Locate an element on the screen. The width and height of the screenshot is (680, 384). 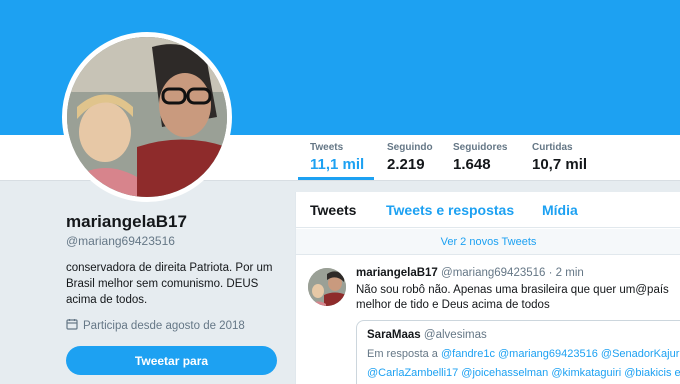
profile-joined: Participa desde agosto de 2018 is located at coordinates (155, 325).